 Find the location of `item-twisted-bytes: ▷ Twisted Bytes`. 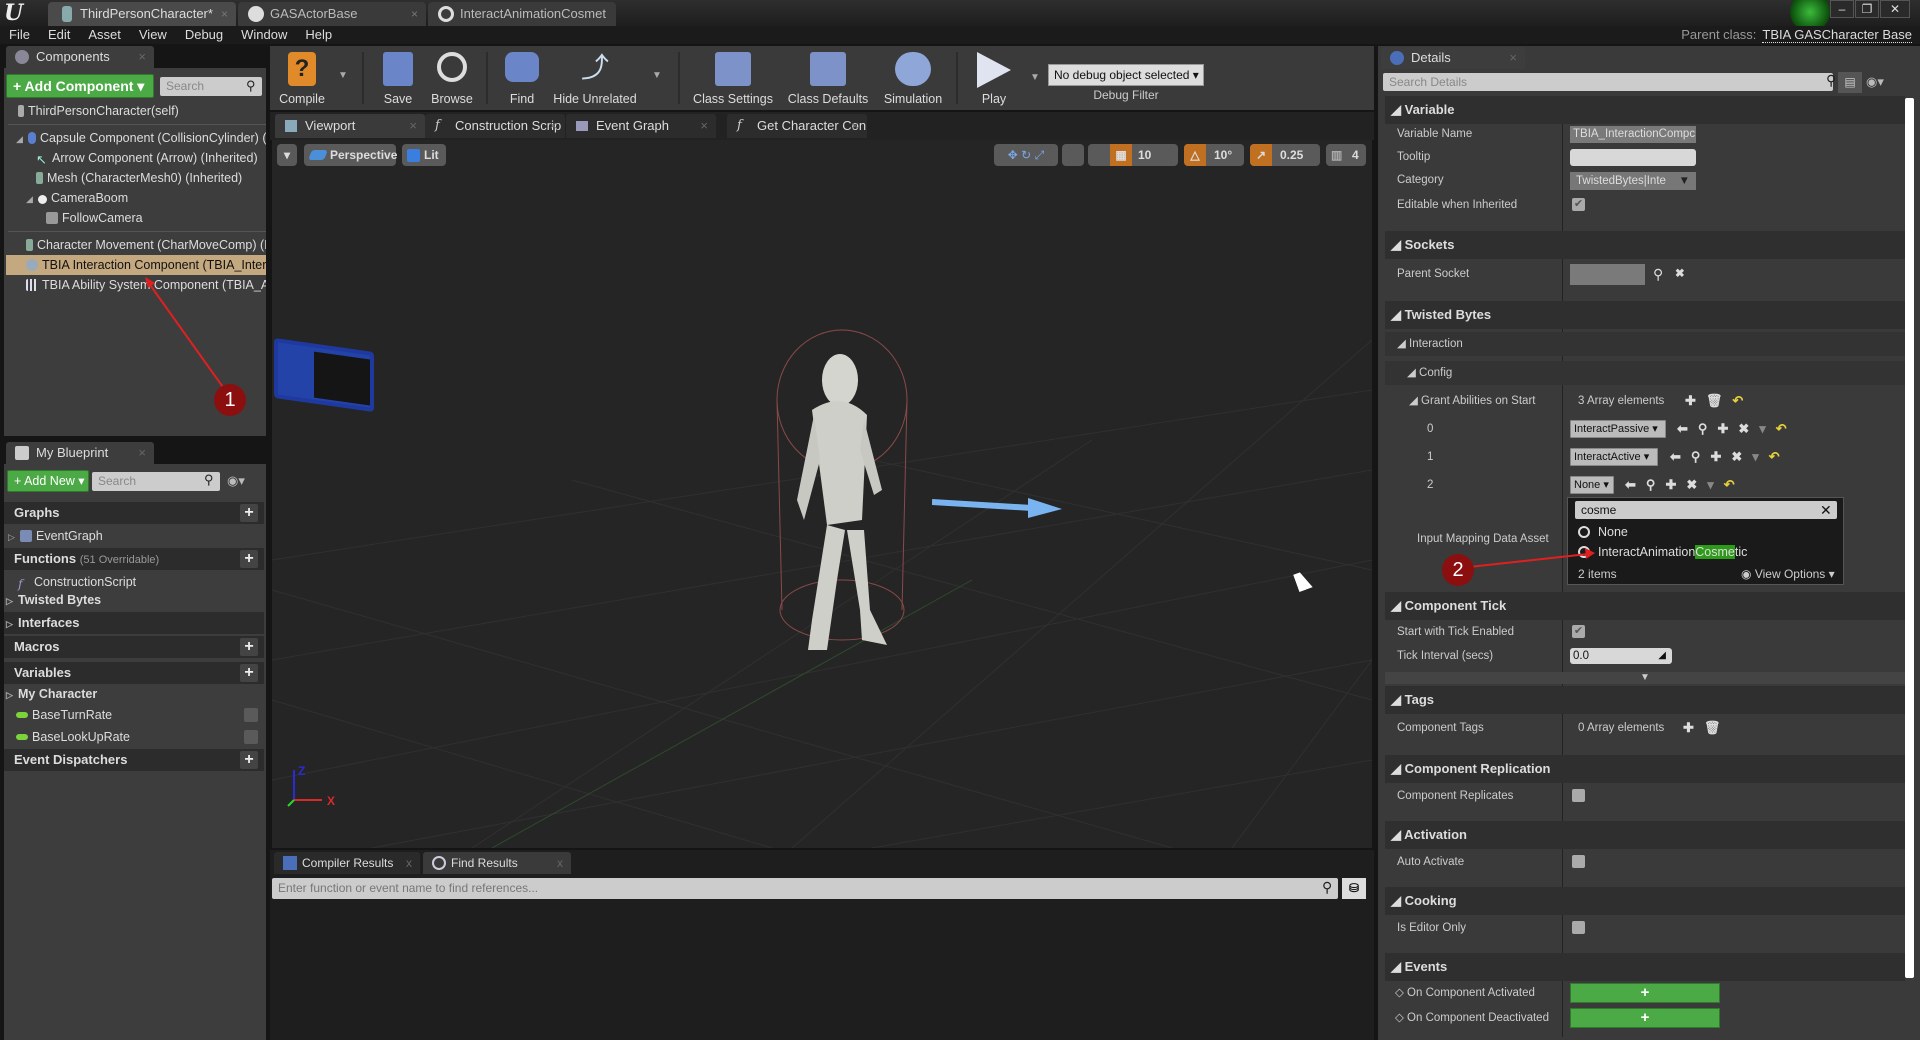

item-twisted-bytes: ▷ Twisted Bytes is located at coordinates (134, 600).